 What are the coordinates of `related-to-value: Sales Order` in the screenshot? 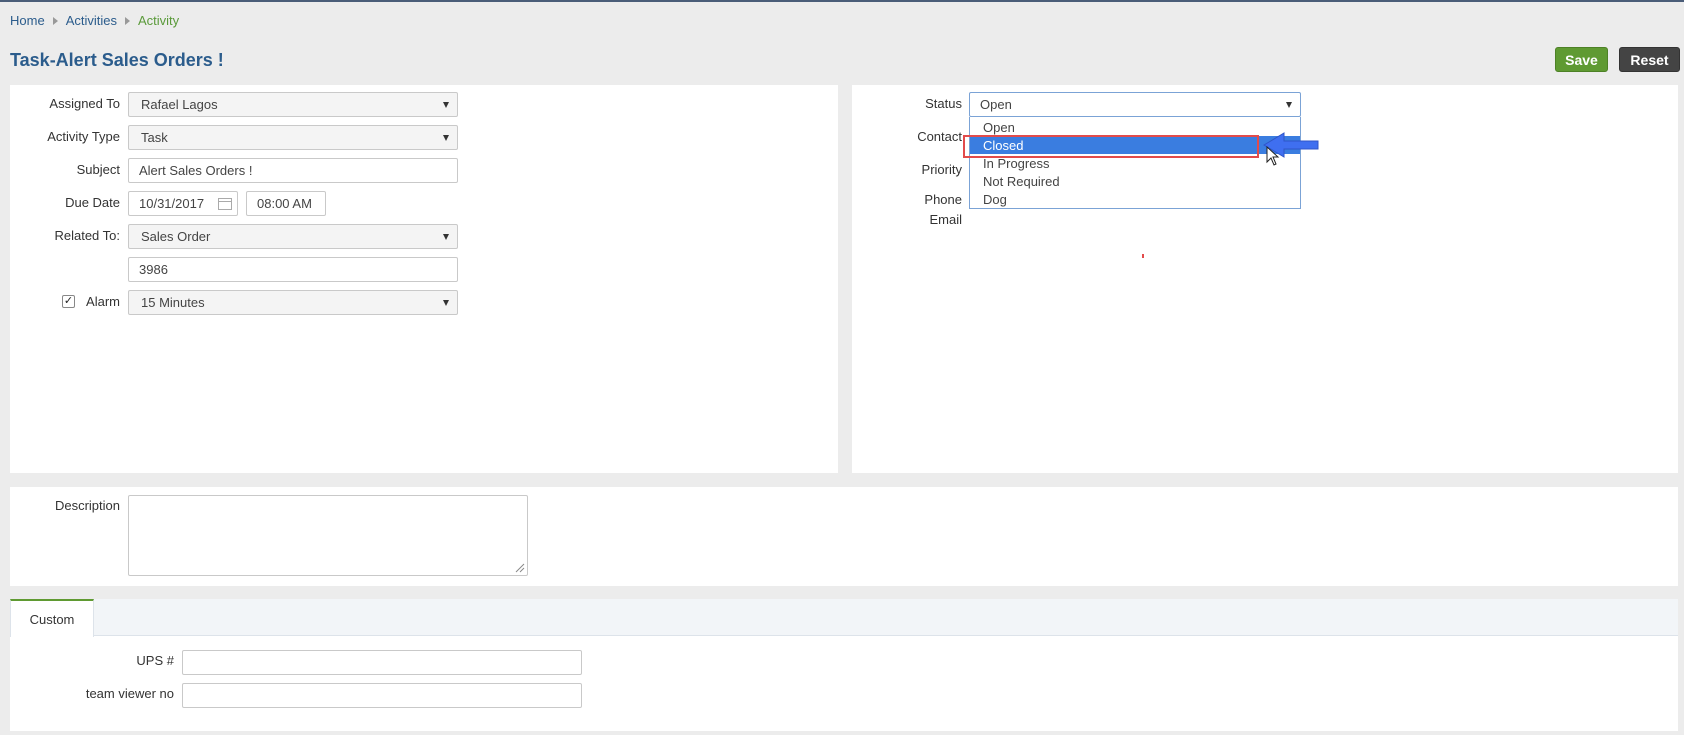 It's located at (176, 236).